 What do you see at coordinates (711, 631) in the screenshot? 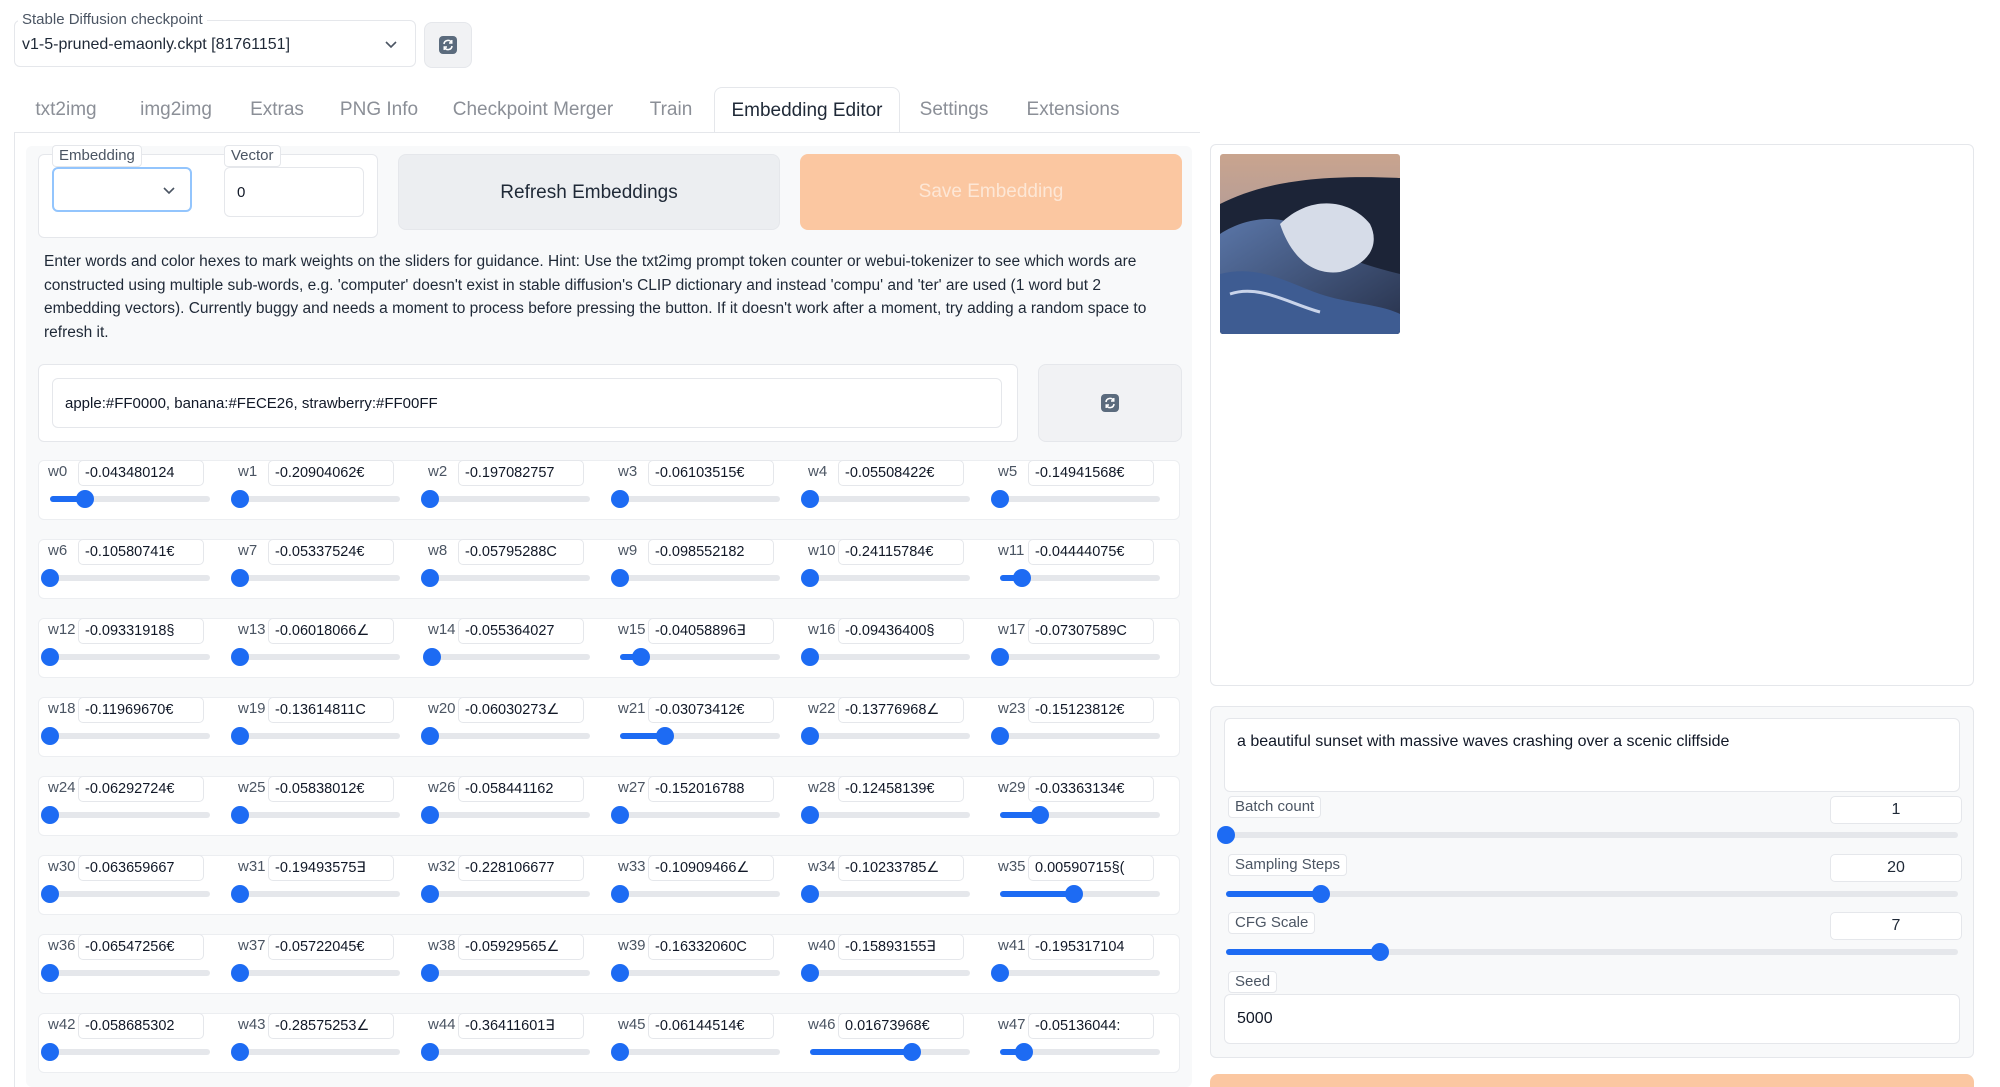
I see `weight-value-input: -0.04058896∃` at bounding box center [711, 631].